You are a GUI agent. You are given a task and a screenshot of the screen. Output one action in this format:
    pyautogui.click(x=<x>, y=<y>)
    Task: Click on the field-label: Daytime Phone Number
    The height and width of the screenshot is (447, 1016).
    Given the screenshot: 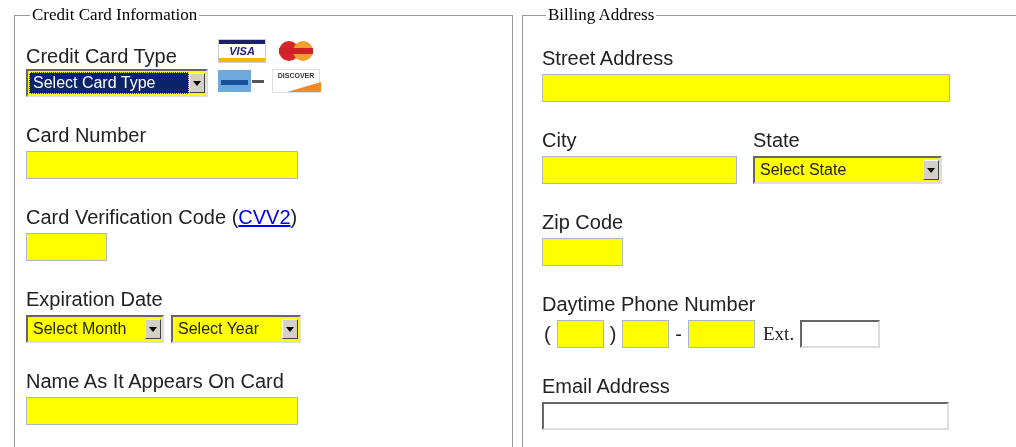 What is the action you would take?
    pyautogui.click(x=649, y=304)
    